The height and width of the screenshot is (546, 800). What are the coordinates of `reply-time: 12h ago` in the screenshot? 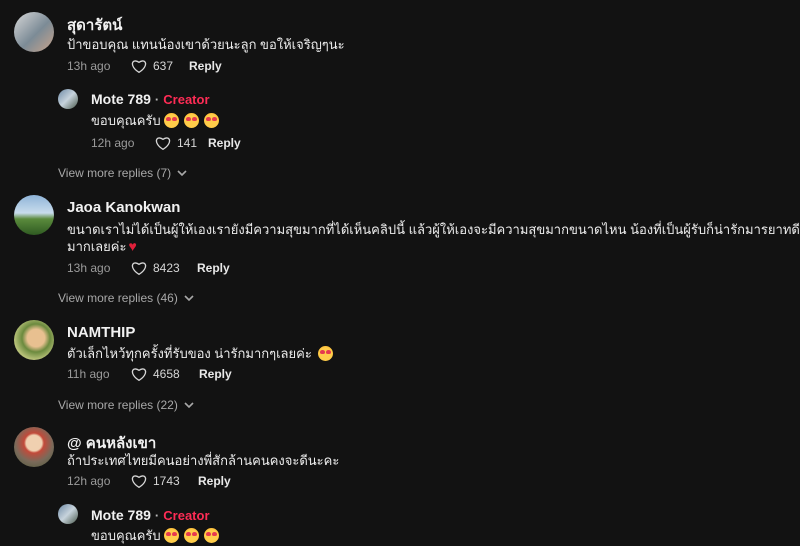 It's located at (113, 143).